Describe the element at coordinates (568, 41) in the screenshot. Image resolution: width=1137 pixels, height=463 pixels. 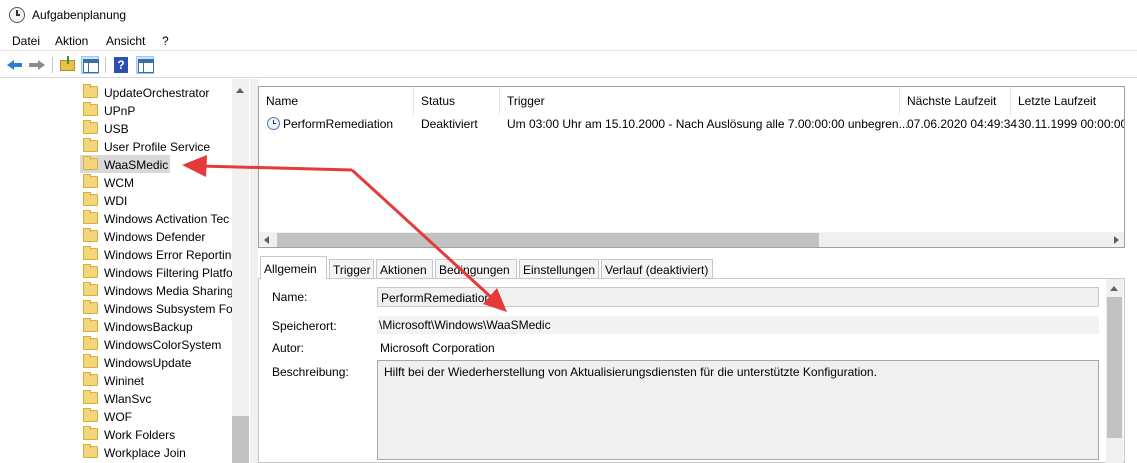
I see `menu-bar: Datei Aktion Ansicht ?` at that location.